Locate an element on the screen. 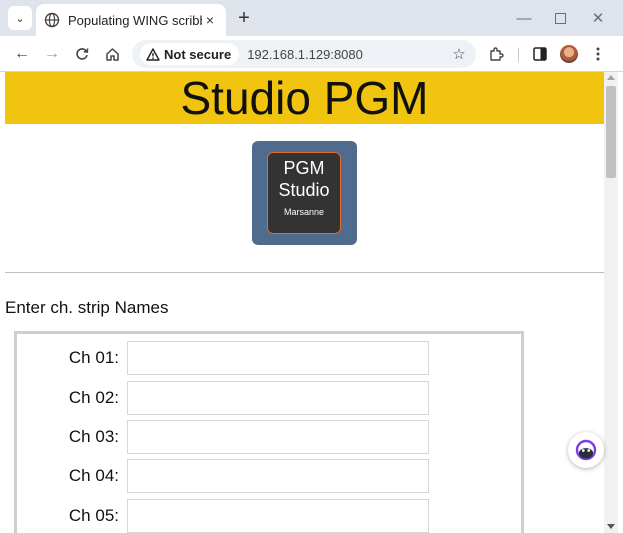 The image size is (623, 533). security-chip: Not secure is located at coordinates (190, 54).